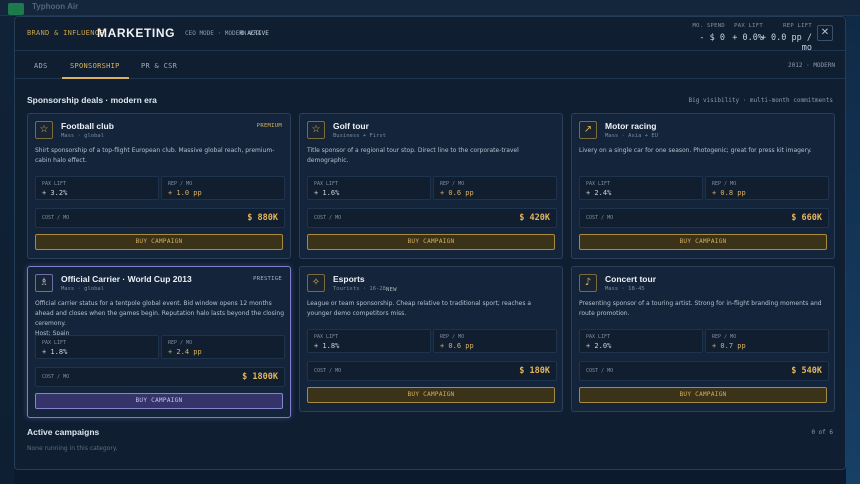 This screenshot has height=484, width=860. I want to click on rep-lift-box: REP / MO + 2.4 pp, so click(223, 347).